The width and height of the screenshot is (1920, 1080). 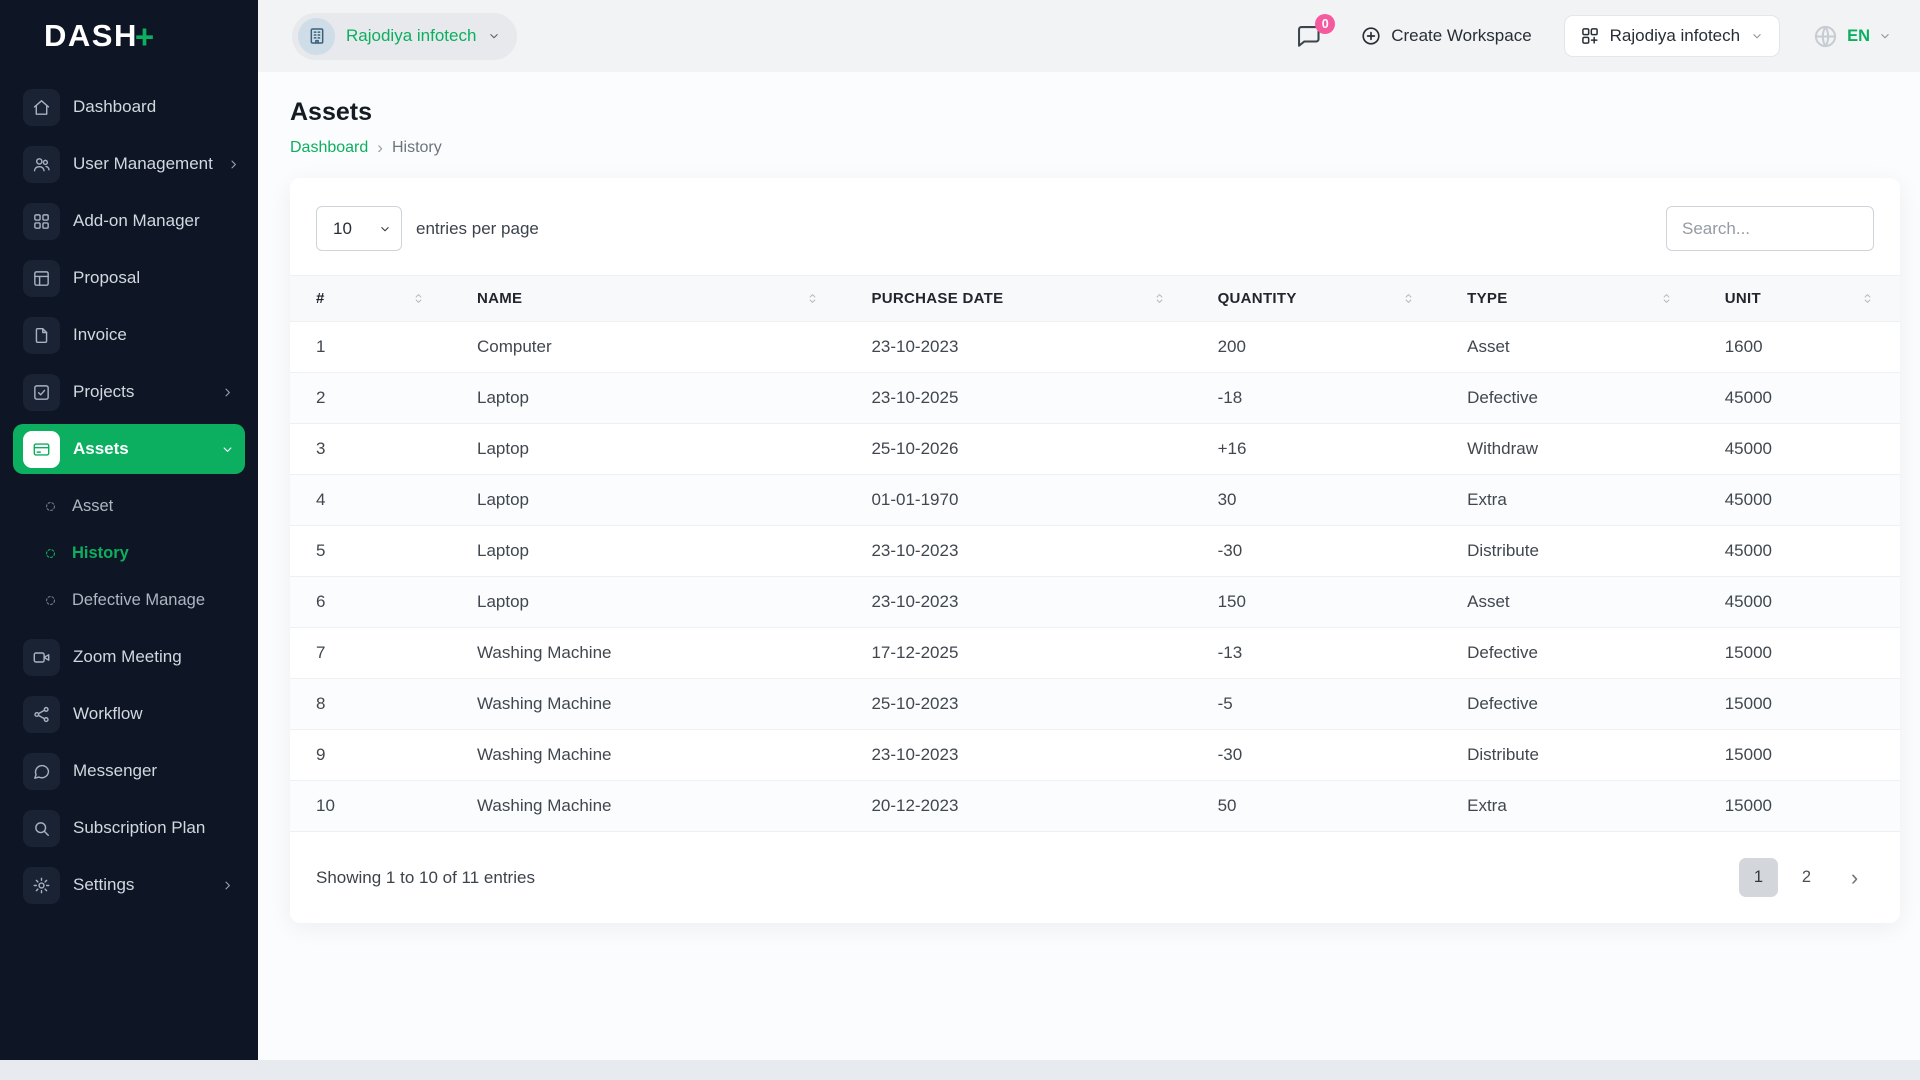 What do you see at coordinates (1325, 23) in the screenshot?
I see `messages-badge: 0` at bounding box center [1325, 23].